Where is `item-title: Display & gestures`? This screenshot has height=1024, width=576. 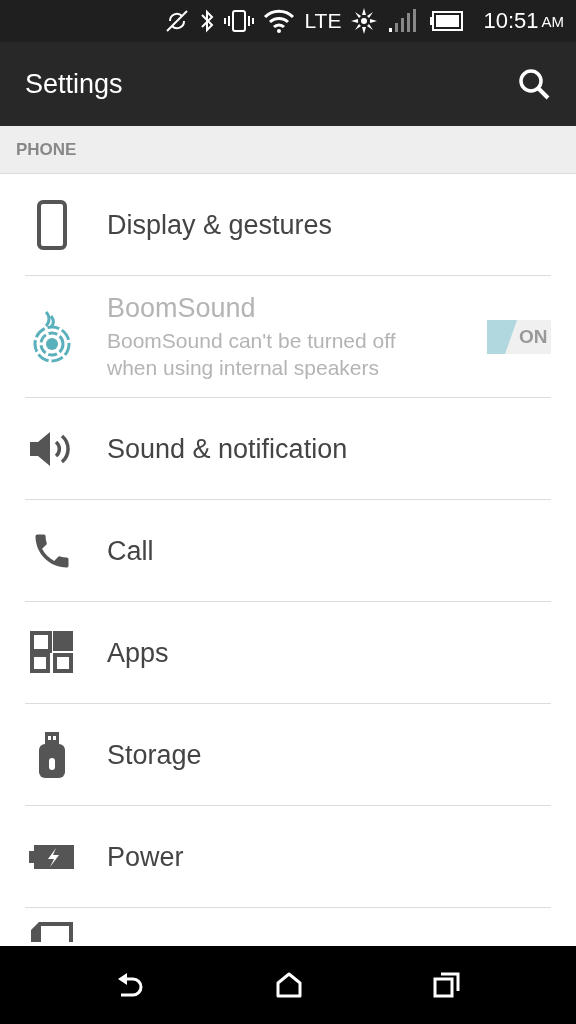 item-title: Display & gestures is located at coordinates (220, 225).